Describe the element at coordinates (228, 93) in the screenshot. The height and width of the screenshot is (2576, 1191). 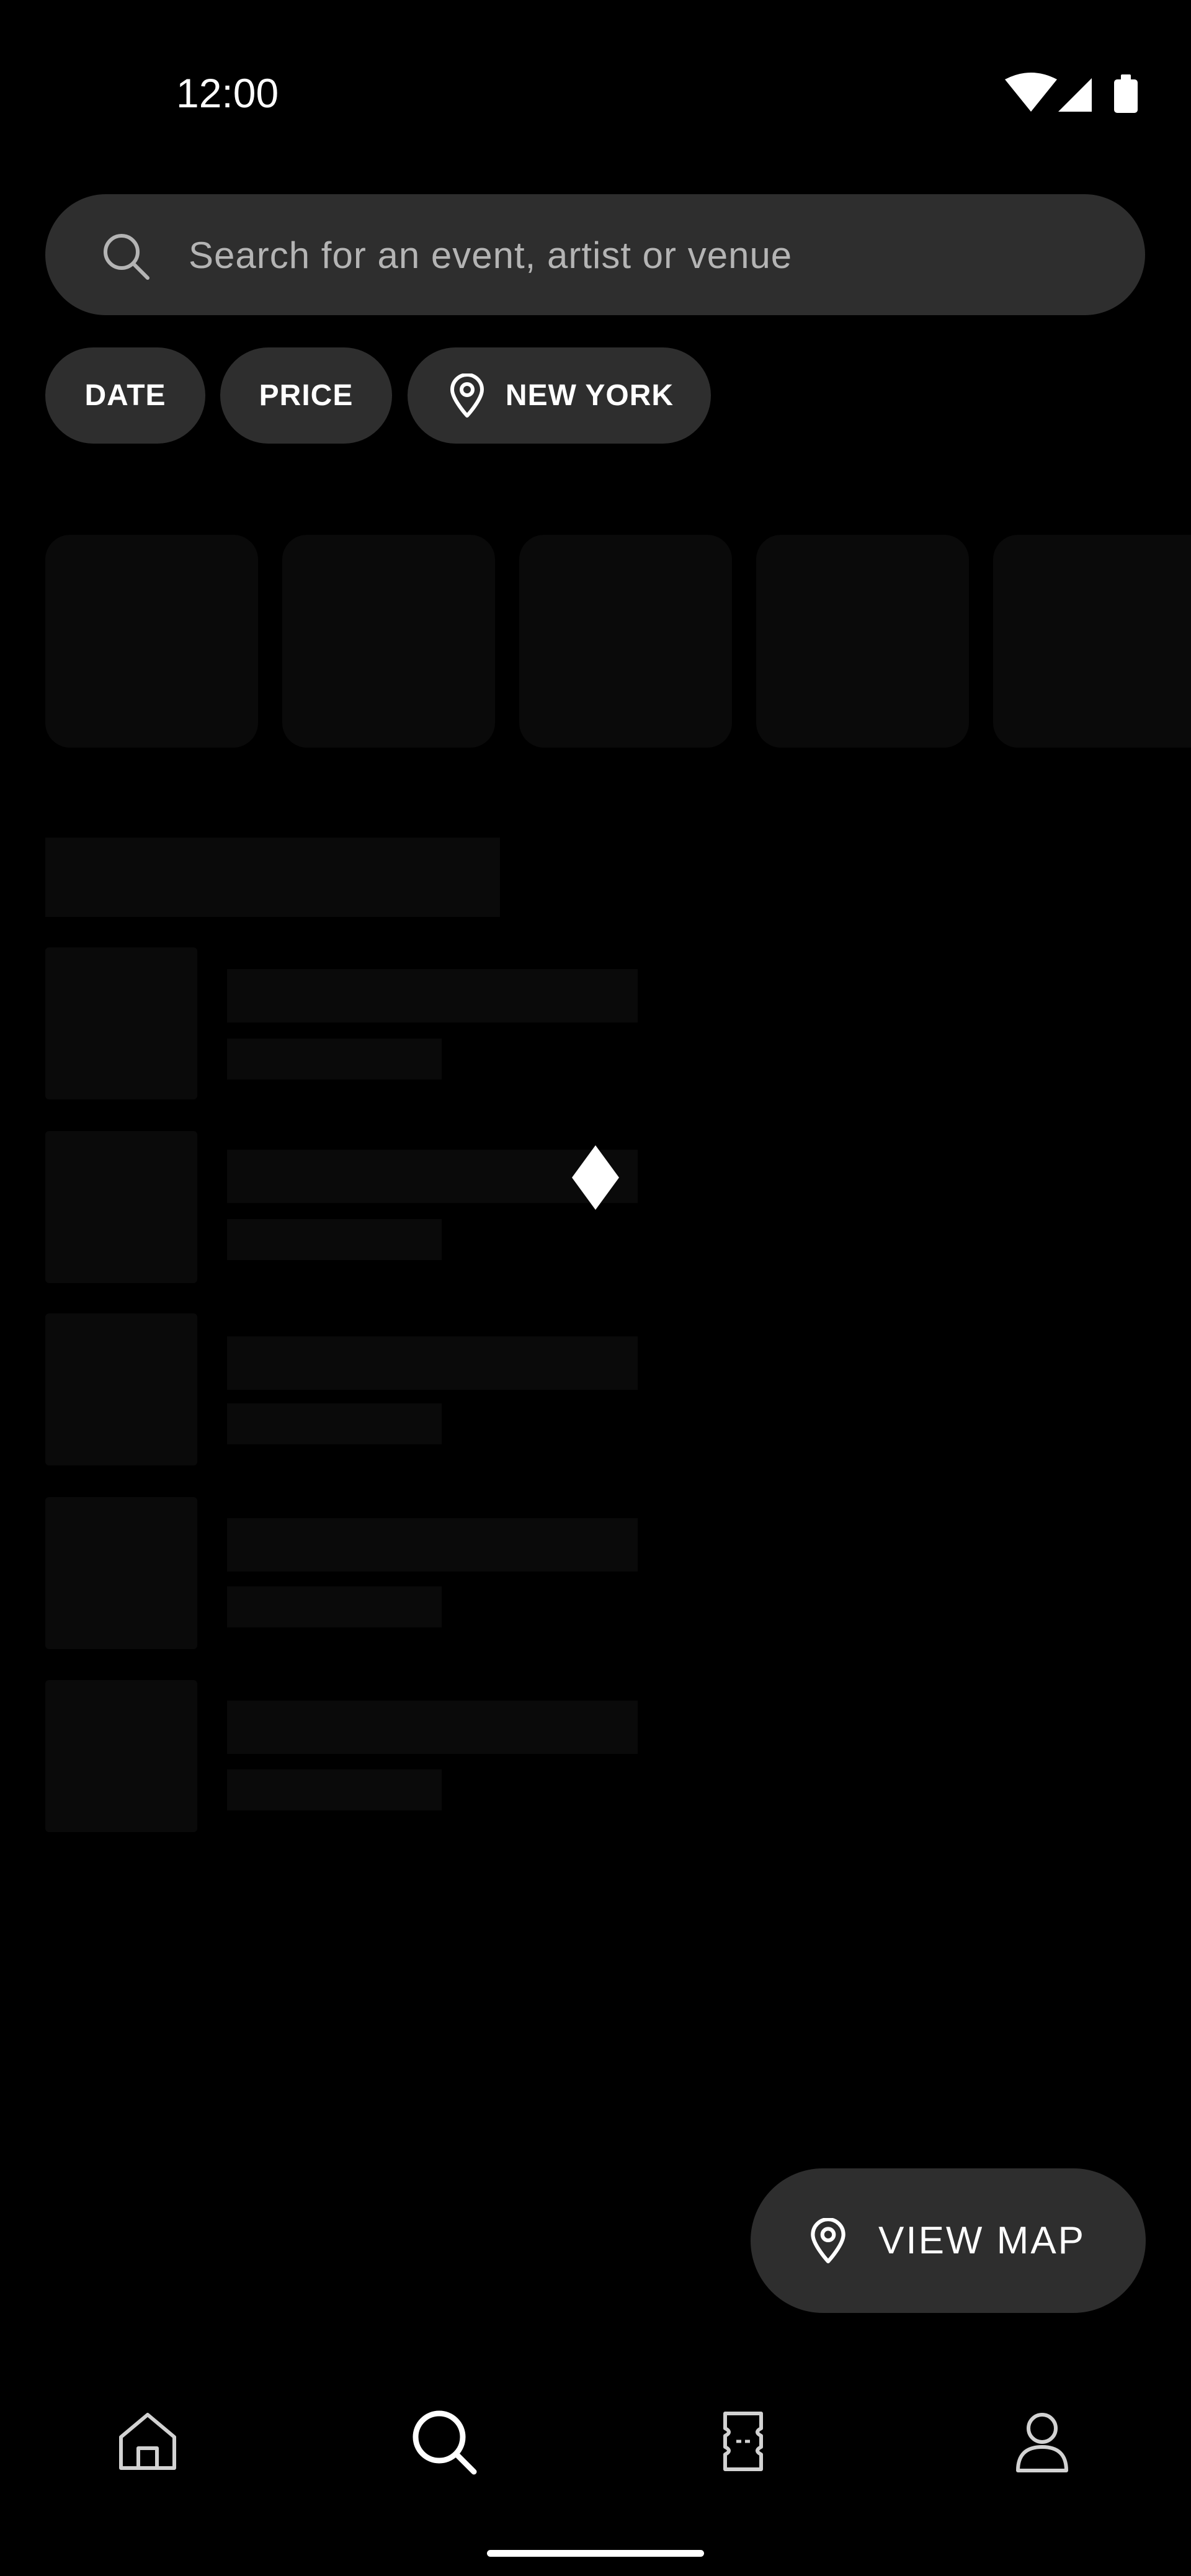
I see `status-time: 12:00` at that location.